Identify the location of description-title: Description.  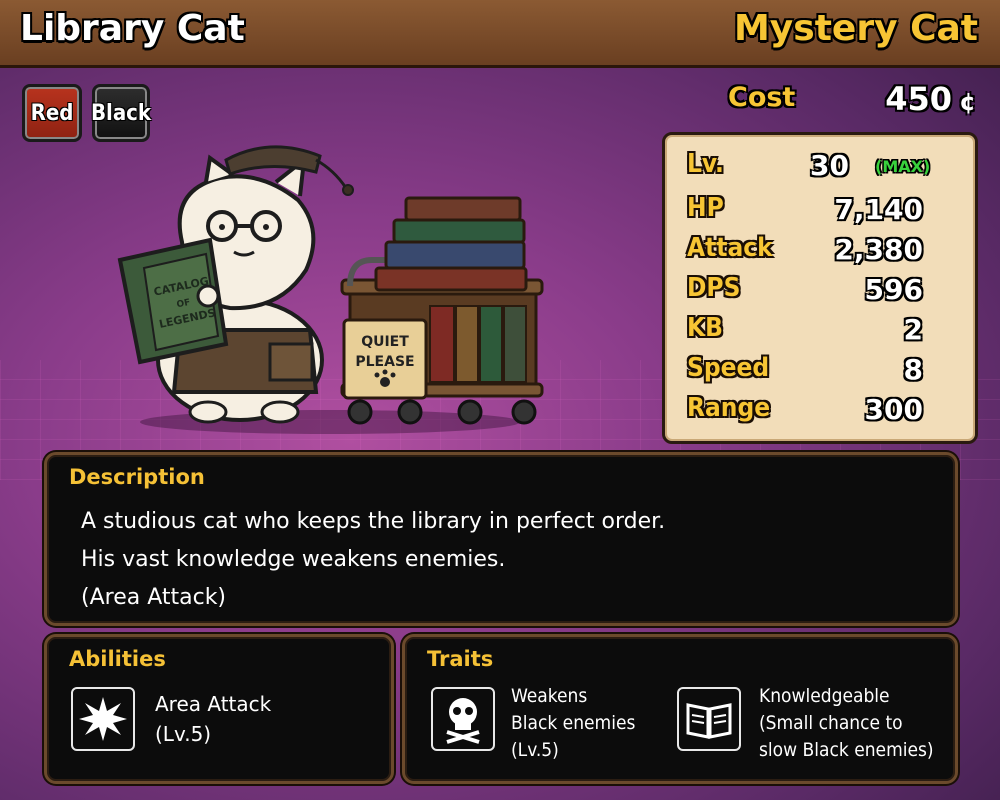
(137, 477).